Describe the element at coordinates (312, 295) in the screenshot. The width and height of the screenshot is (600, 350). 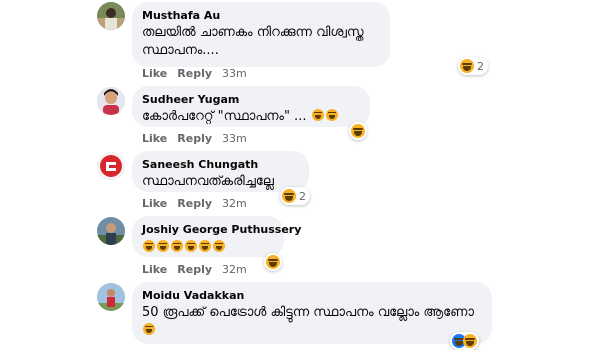
I see `comment-author: Moidu Vadakkan` at that location.